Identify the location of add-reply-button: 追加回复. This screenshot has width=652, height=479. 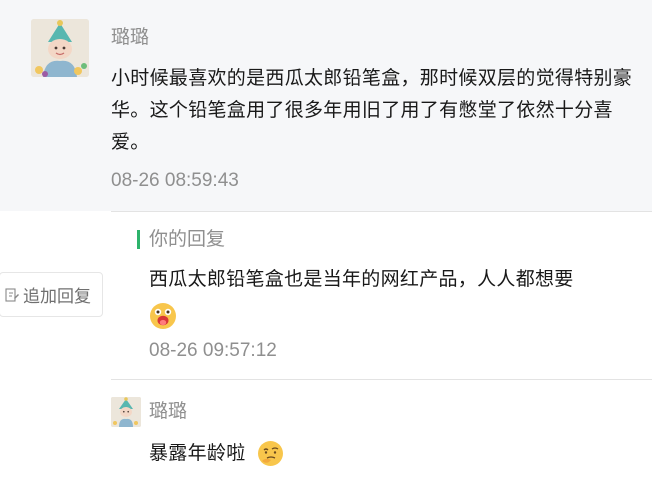
(51, 294).